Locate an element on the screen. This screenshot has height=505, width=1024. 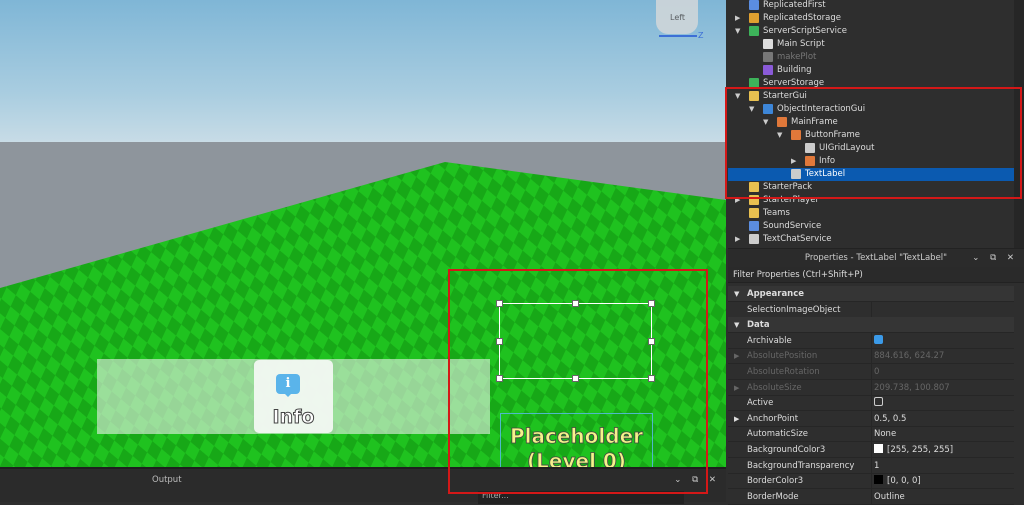
property-value: [255, 255, 255] is located at coordinates (920, 450).